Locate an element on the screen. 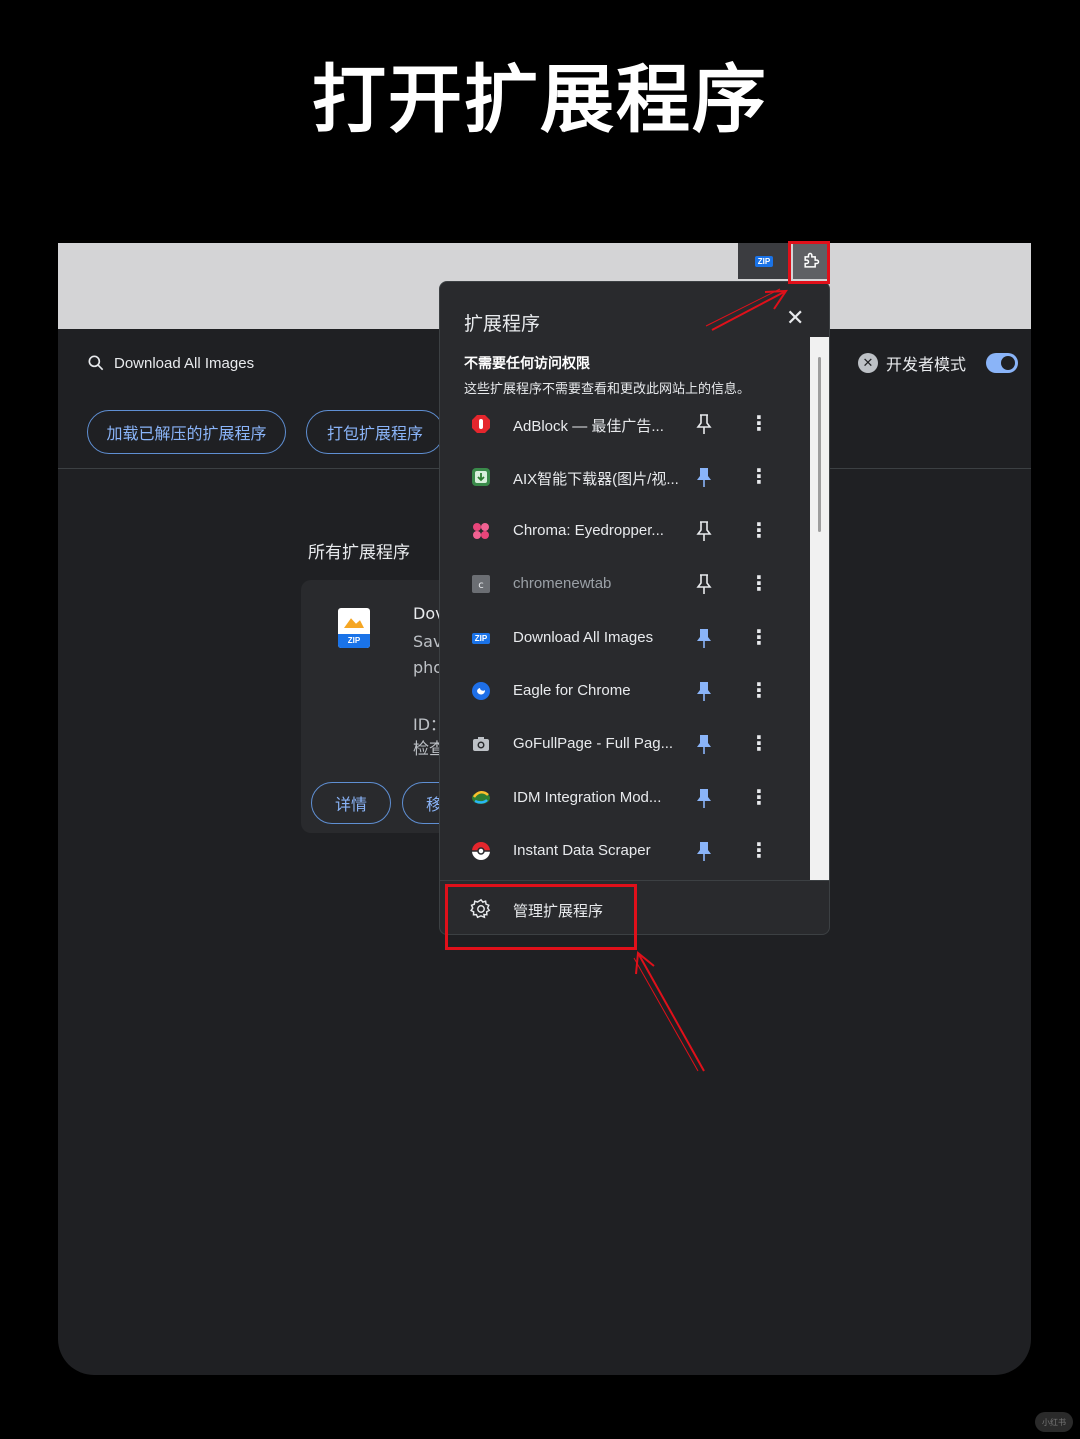  search-text: Download All Images is located at coordinates (184, 363).